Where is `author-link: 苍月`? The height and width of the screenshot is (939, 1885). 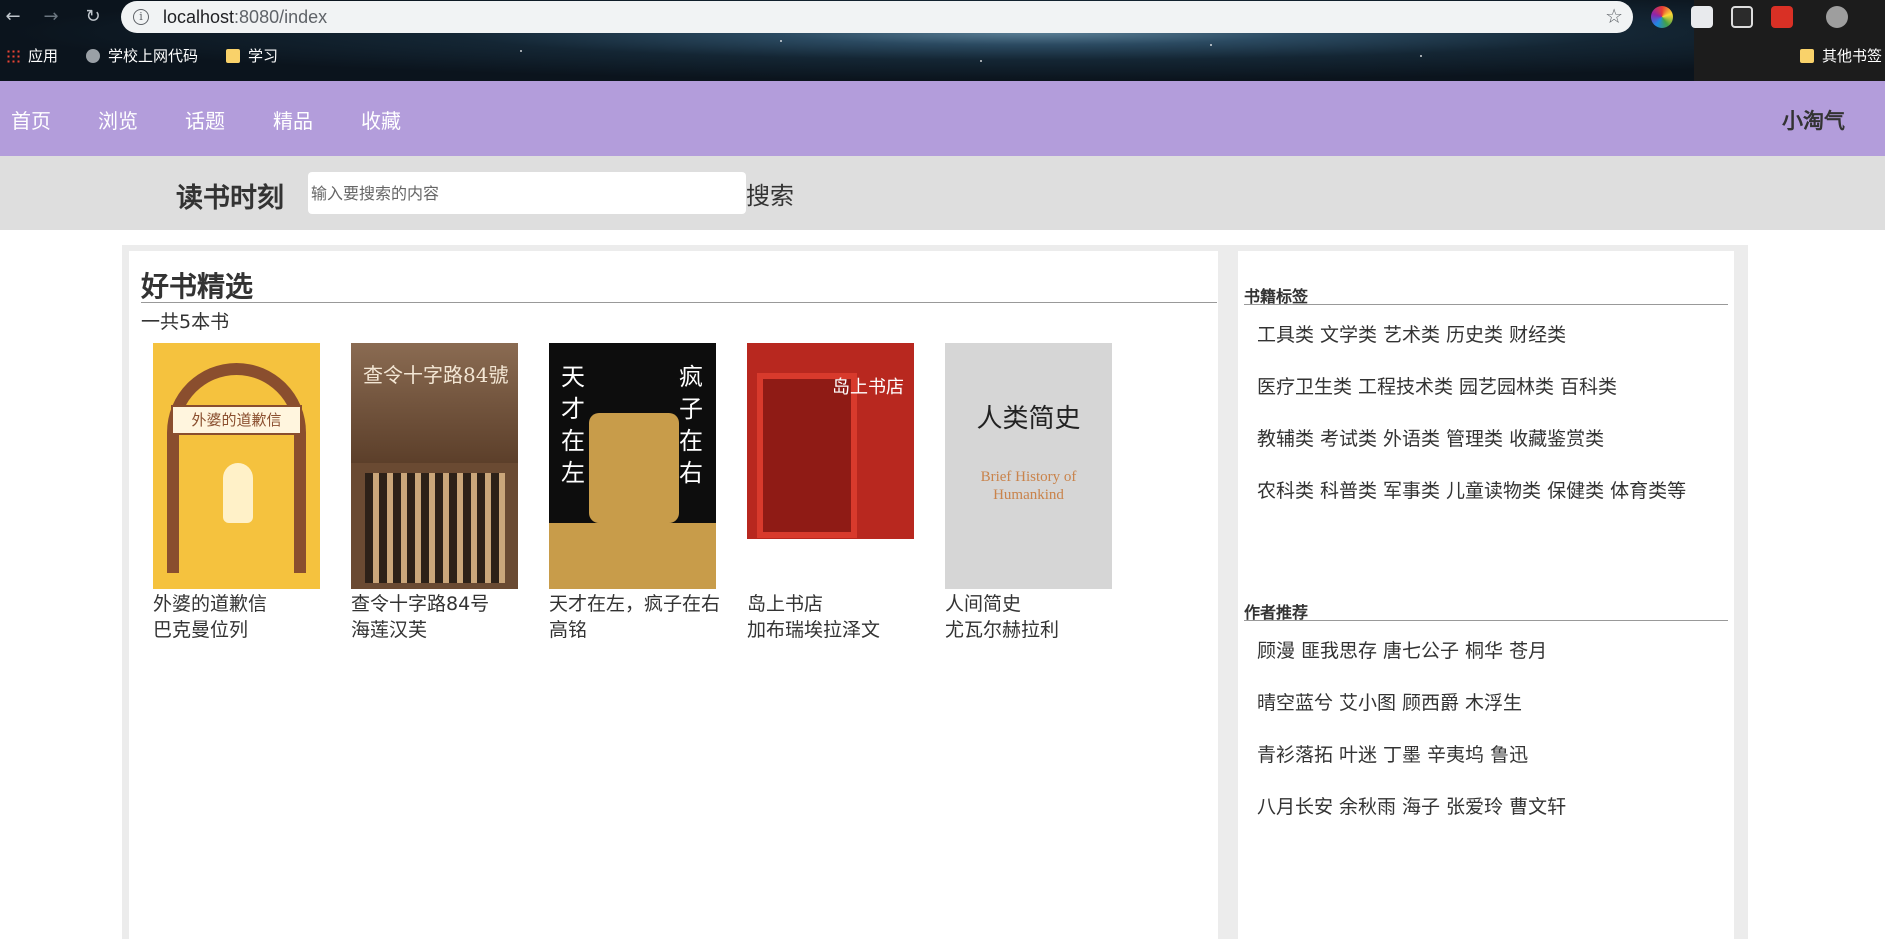 author-link: 苍月 is located at coordinates (1528, 651).